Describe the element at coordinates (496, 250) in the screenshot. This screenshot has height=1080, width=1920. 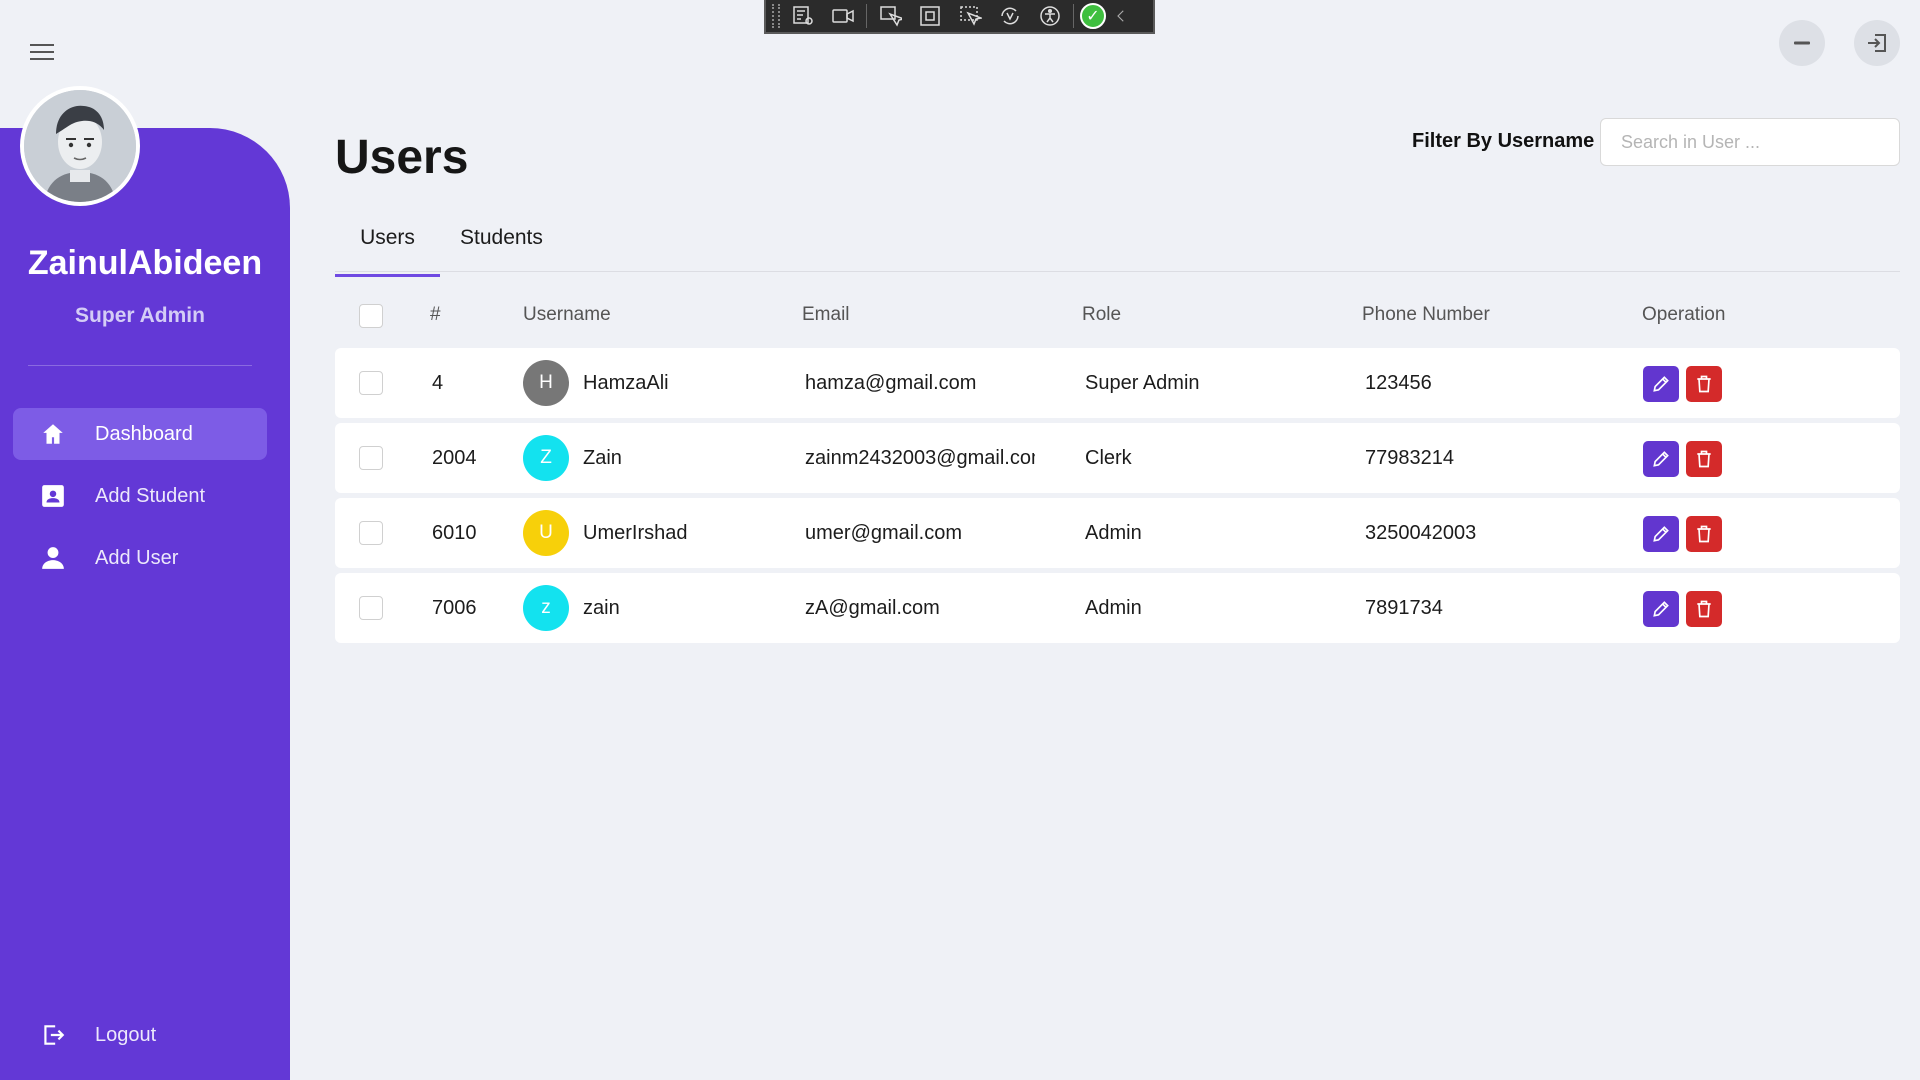
I see `tab-students: Students` at that location.